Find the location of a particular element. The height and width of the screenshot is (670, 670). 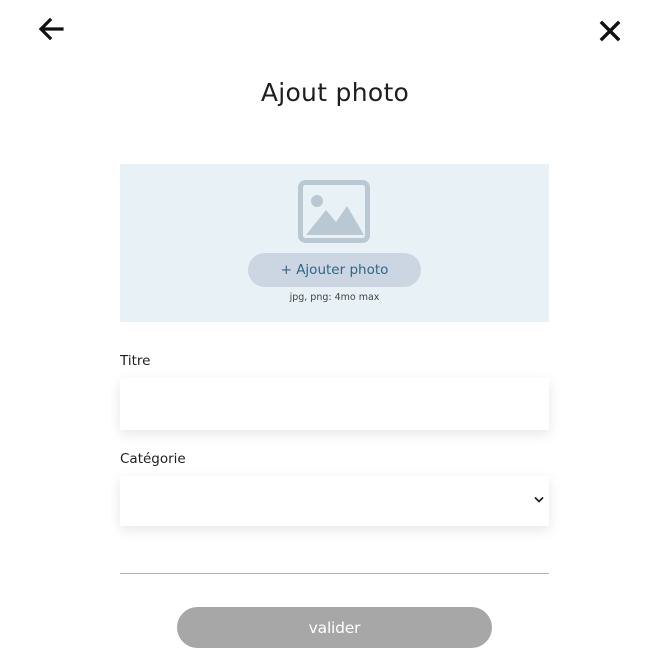

back-button is located at coordinates (51, 29).